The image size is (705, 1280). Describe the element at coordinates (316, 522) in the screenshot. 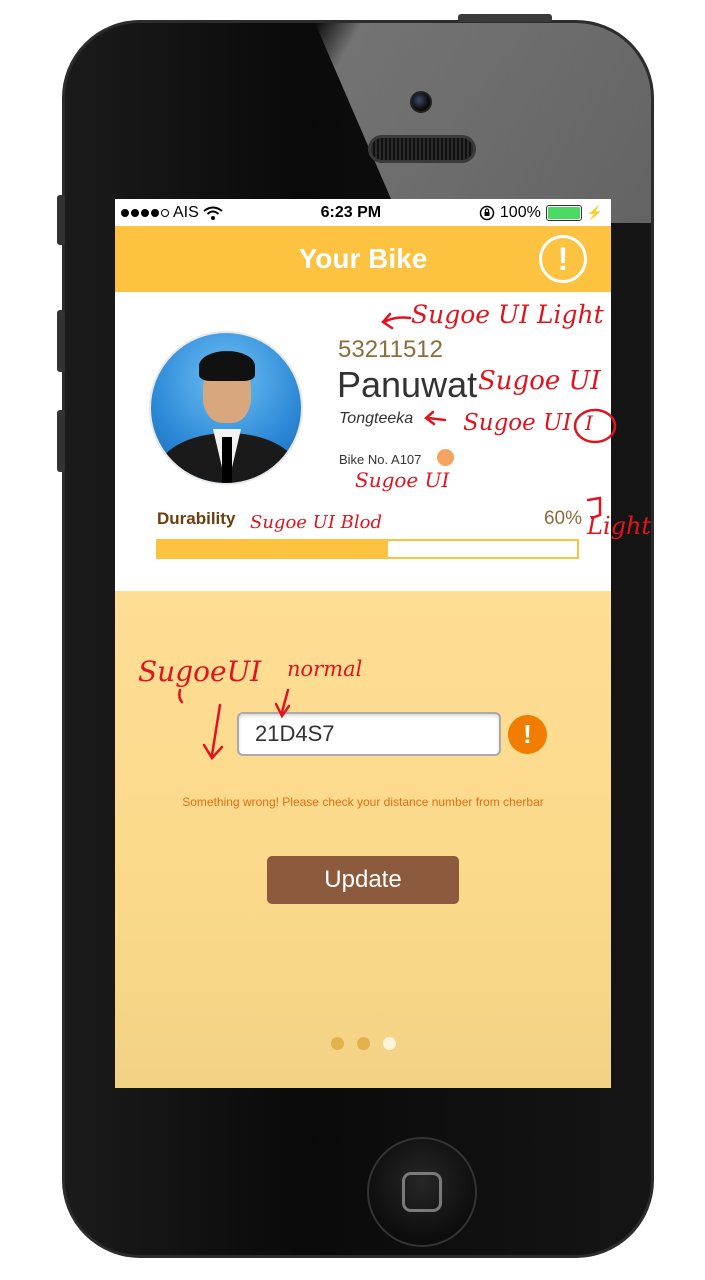

I see `annotation-durability-font: Sugoe UI Blod` at that location.